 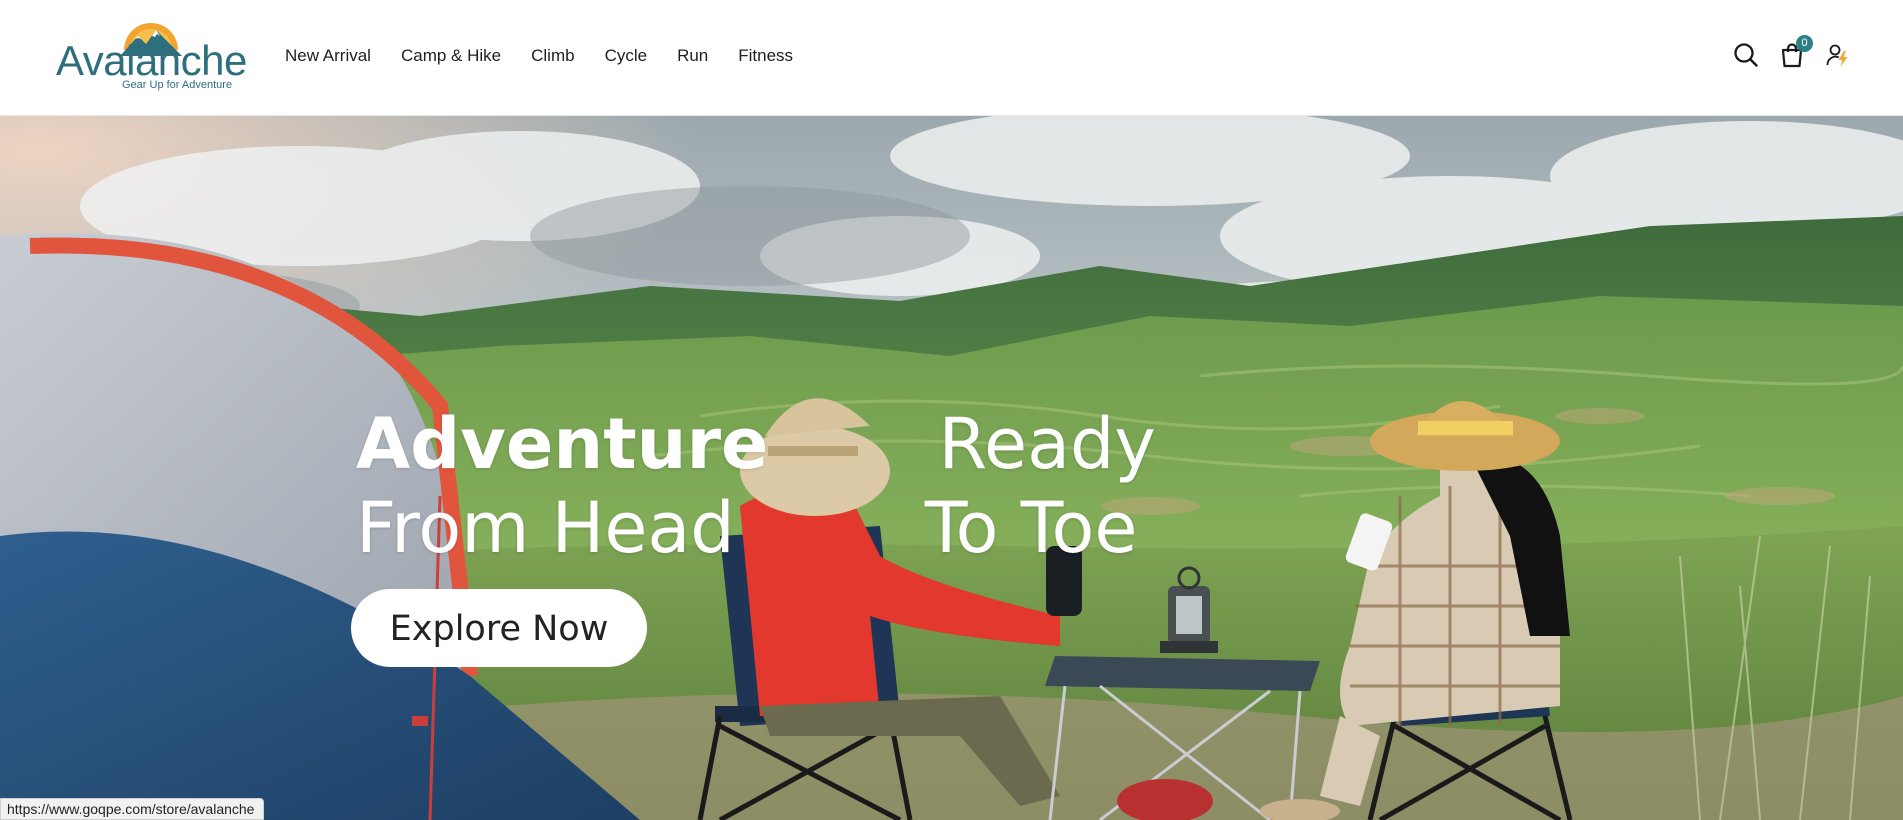 I want to click on nav-item-run: Run, so click(x=692, y=56).